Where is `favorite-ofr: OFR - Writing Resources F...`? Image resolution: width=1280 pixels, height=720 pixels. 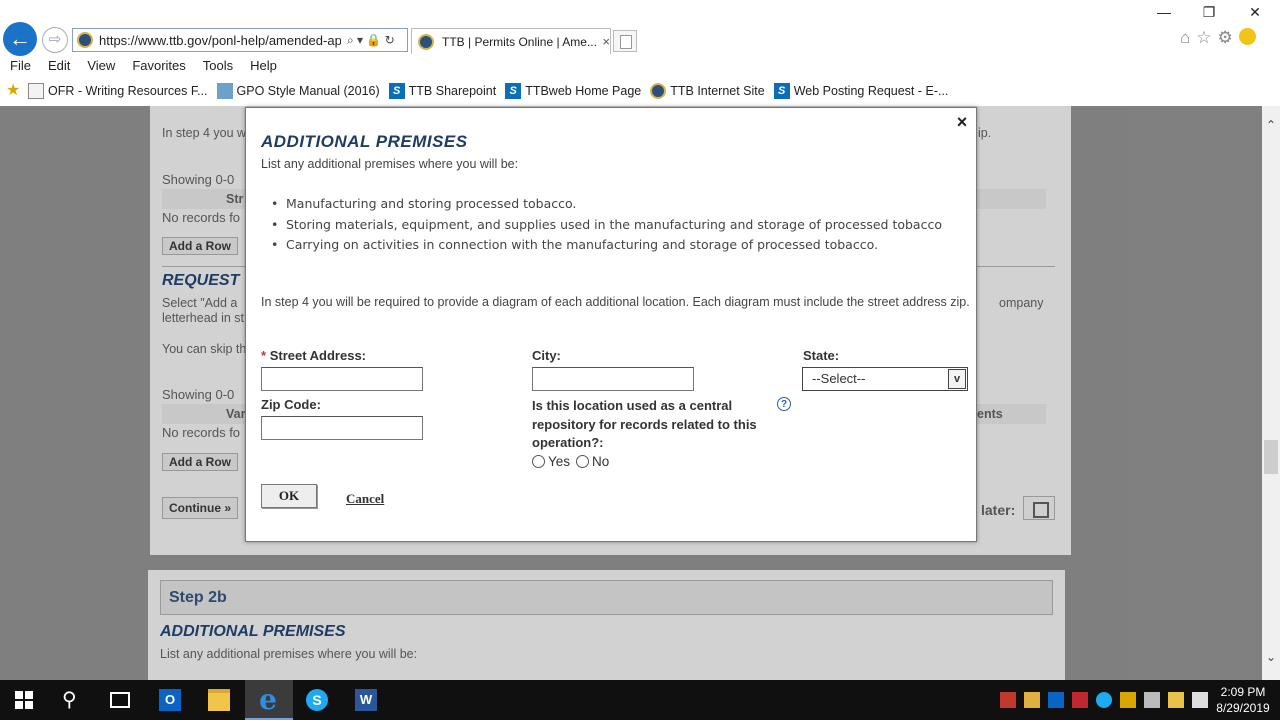 favorite-ofr: OFR - Writing Resources F... is located at coordinates (118, 91).